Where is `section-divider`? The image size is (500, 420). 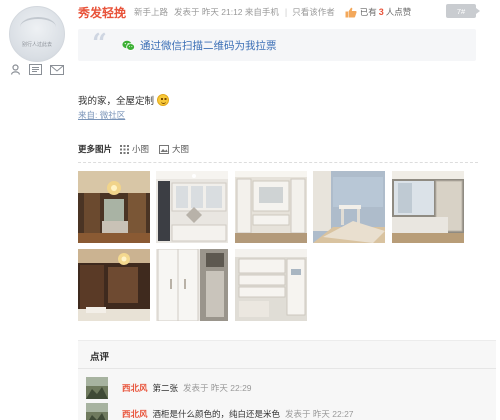 section-divider is located at coordinates (278, 162).